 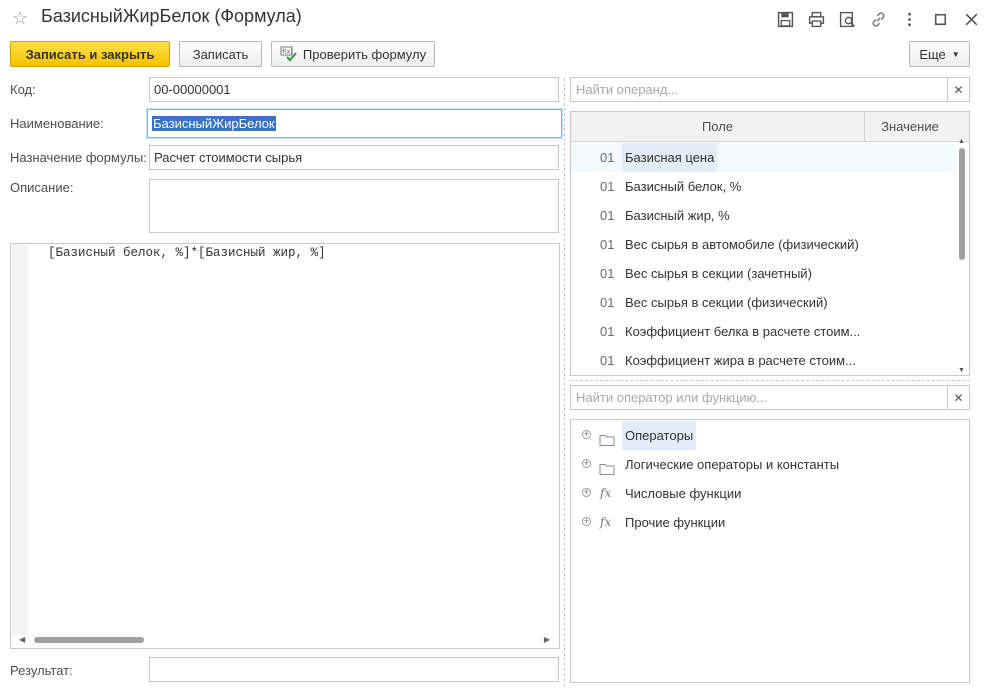 I want to click on function-tree-item: + fx Прочие функции, so click(x=770, y=522).